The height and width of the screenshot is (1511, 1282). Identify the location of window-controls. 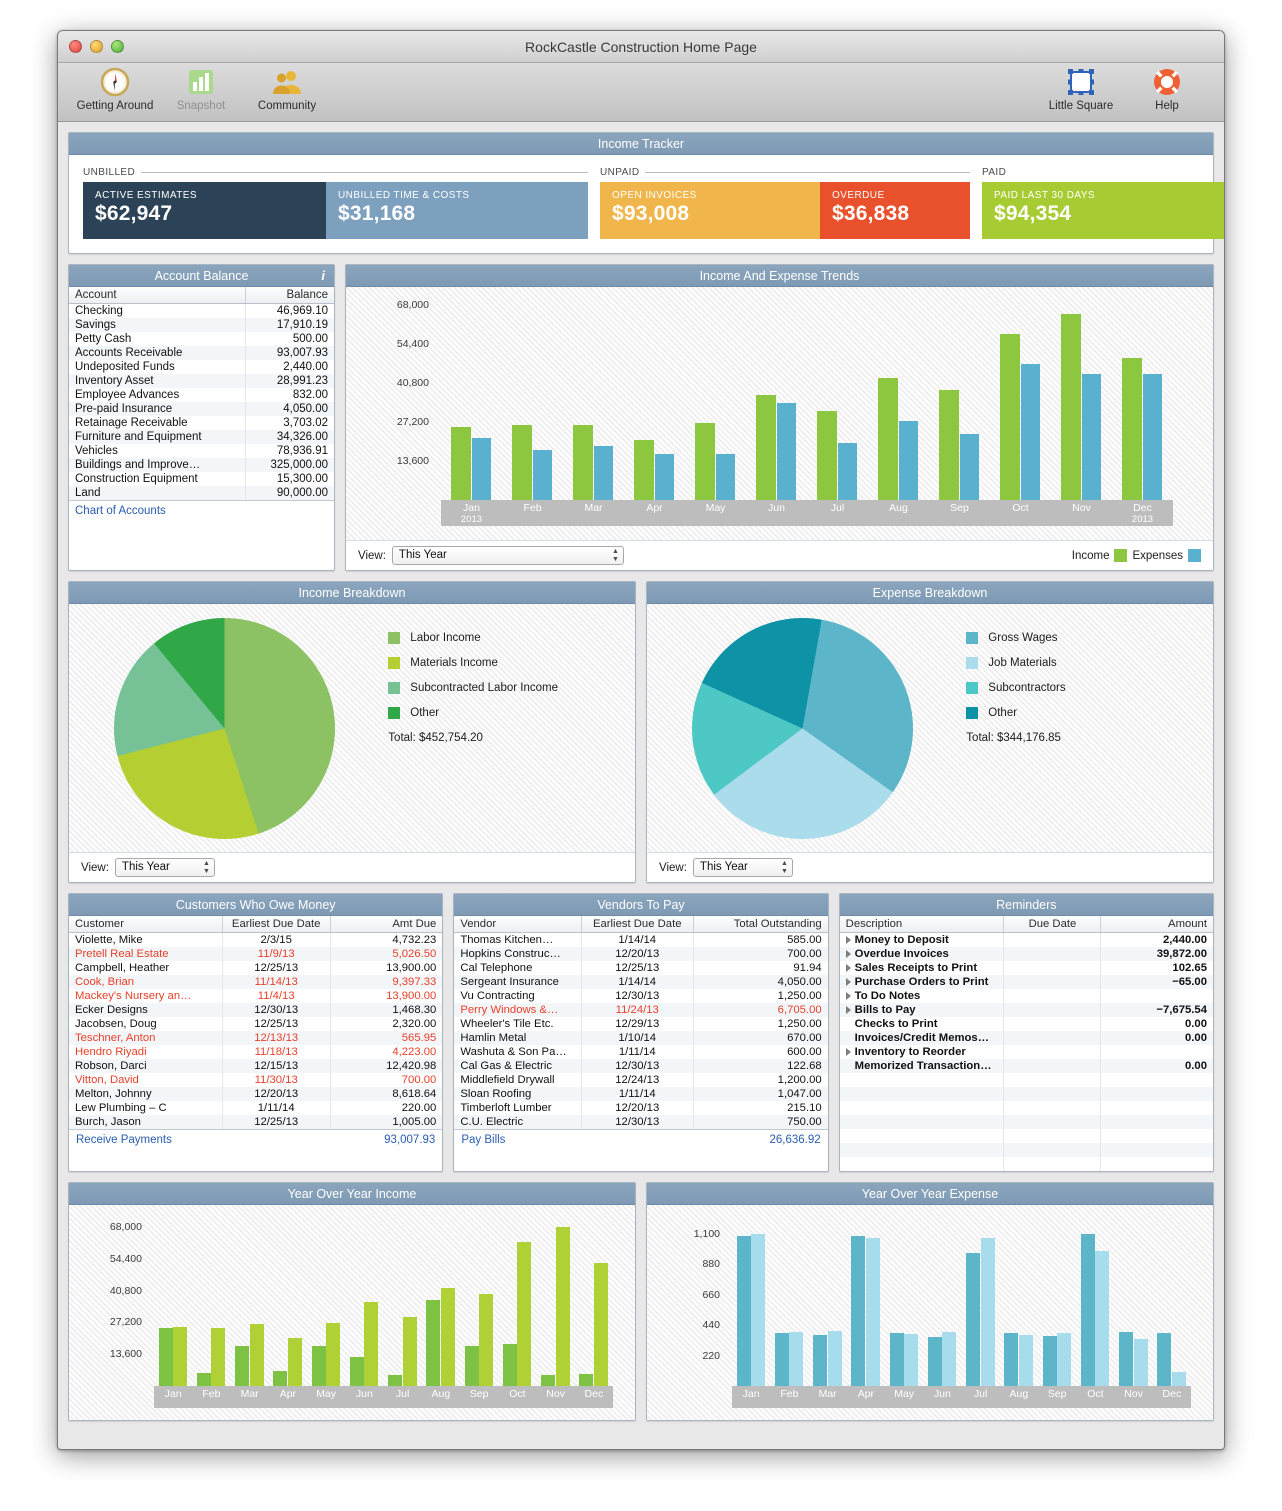
(96, 46).